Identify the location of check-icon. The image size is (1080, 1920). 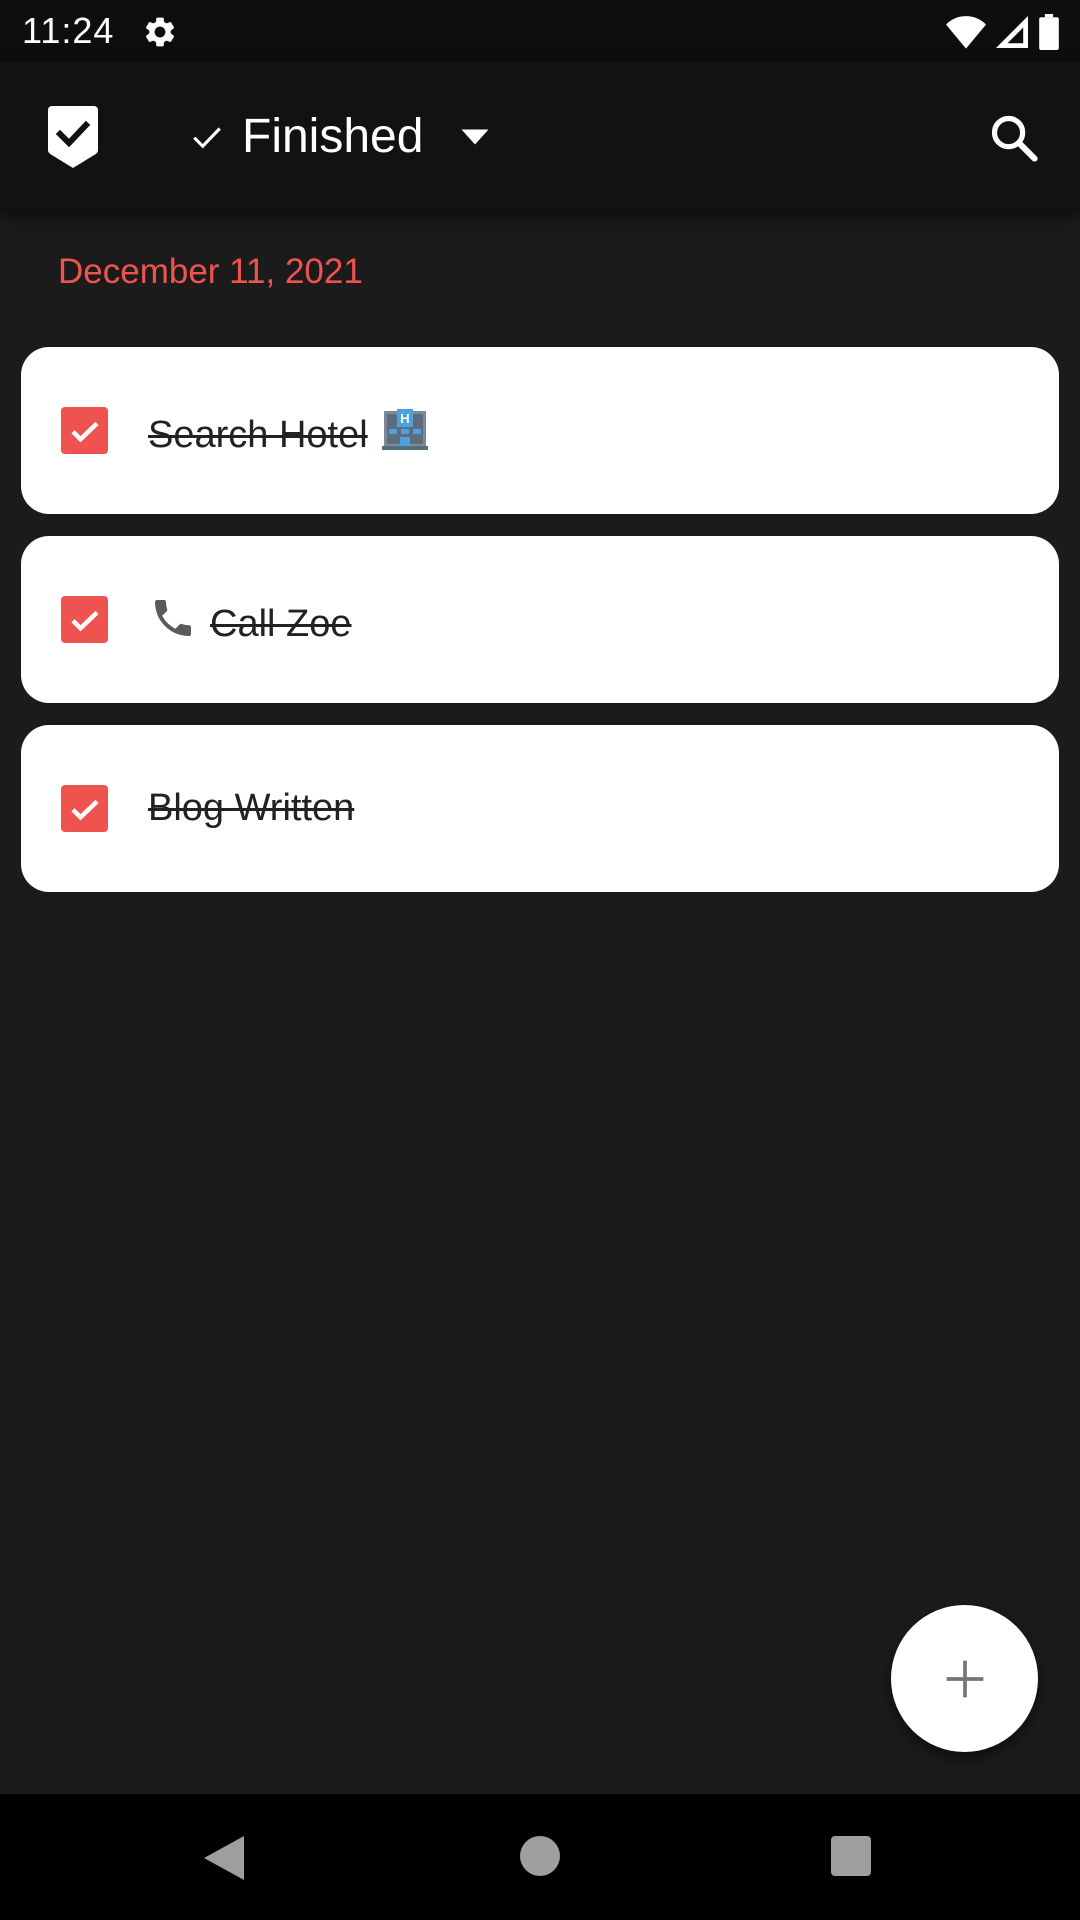
(207, 138).